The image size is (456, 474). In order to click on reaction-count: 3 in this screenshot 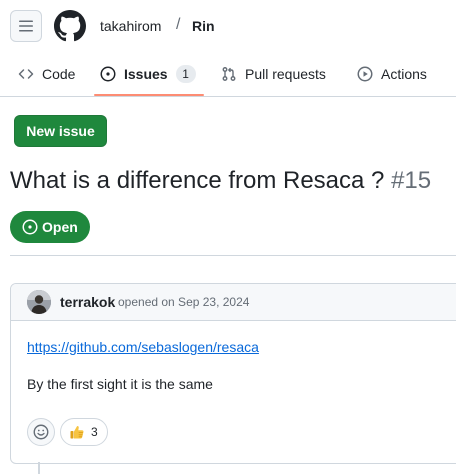, I will do `click(94, 432)`.